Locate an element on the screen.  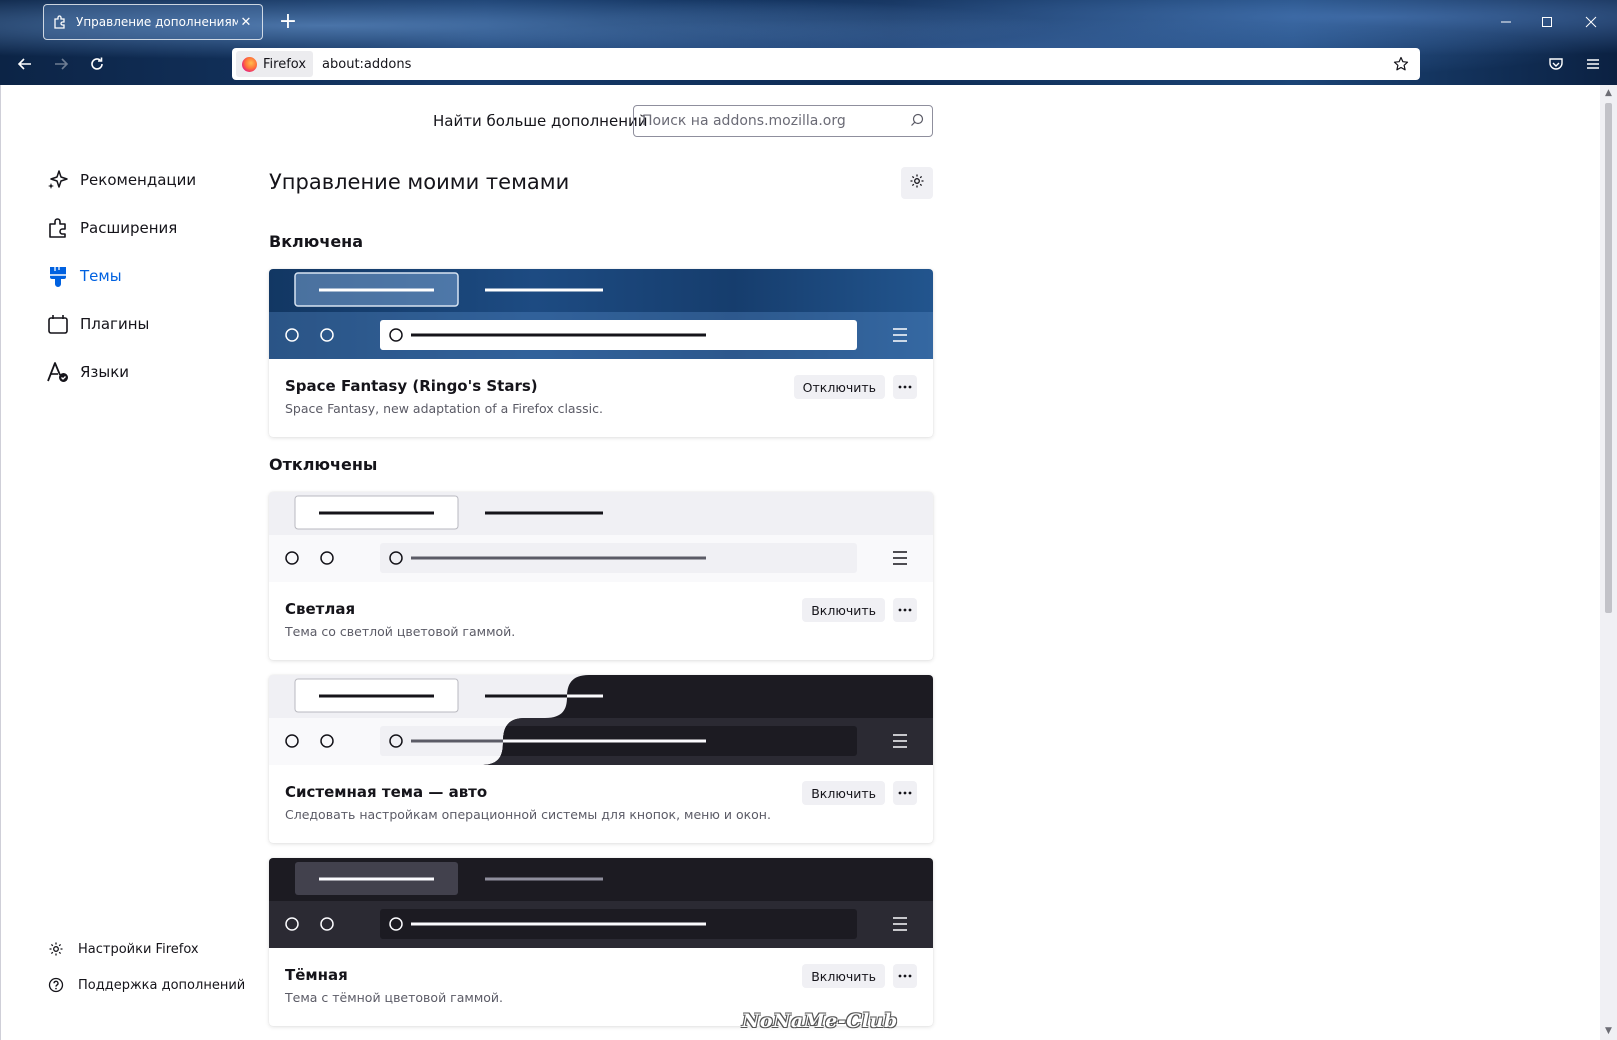
section-enabled: Включена is located at coordinates (316, 241).